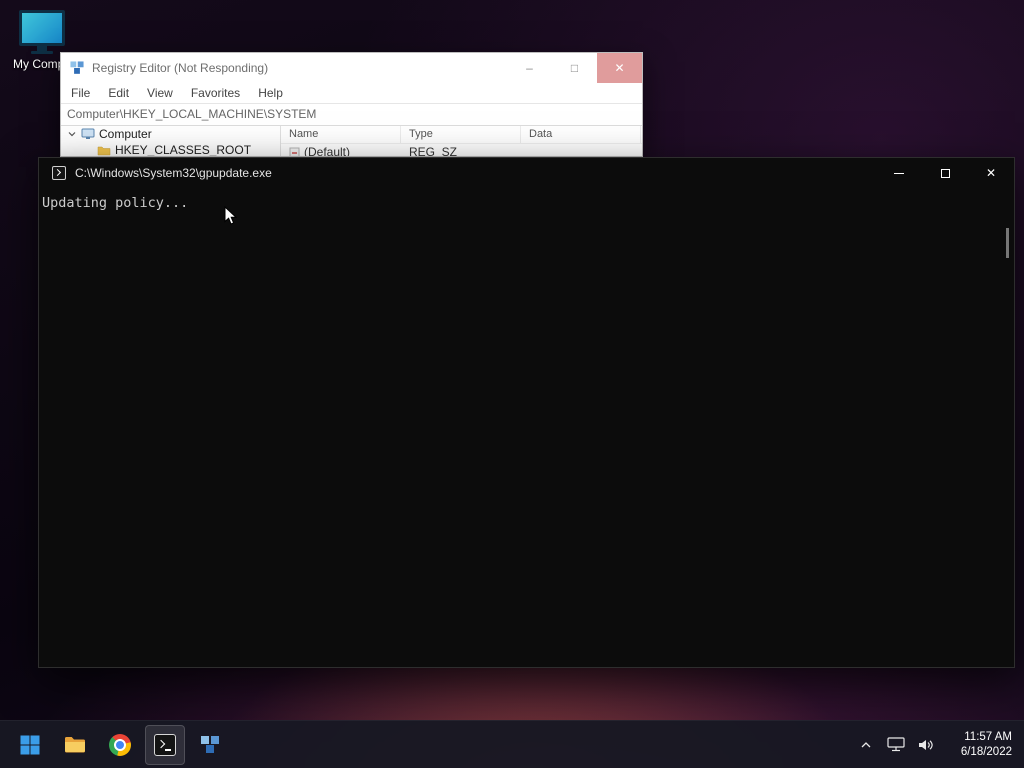 The width and height of the screenshot is (1024, 768). Describe the element at coordinates (526, 173) in the screenshot. I see `console-titlebar: C:\Windows\System32\gpupdate.exe ✕` at that location.